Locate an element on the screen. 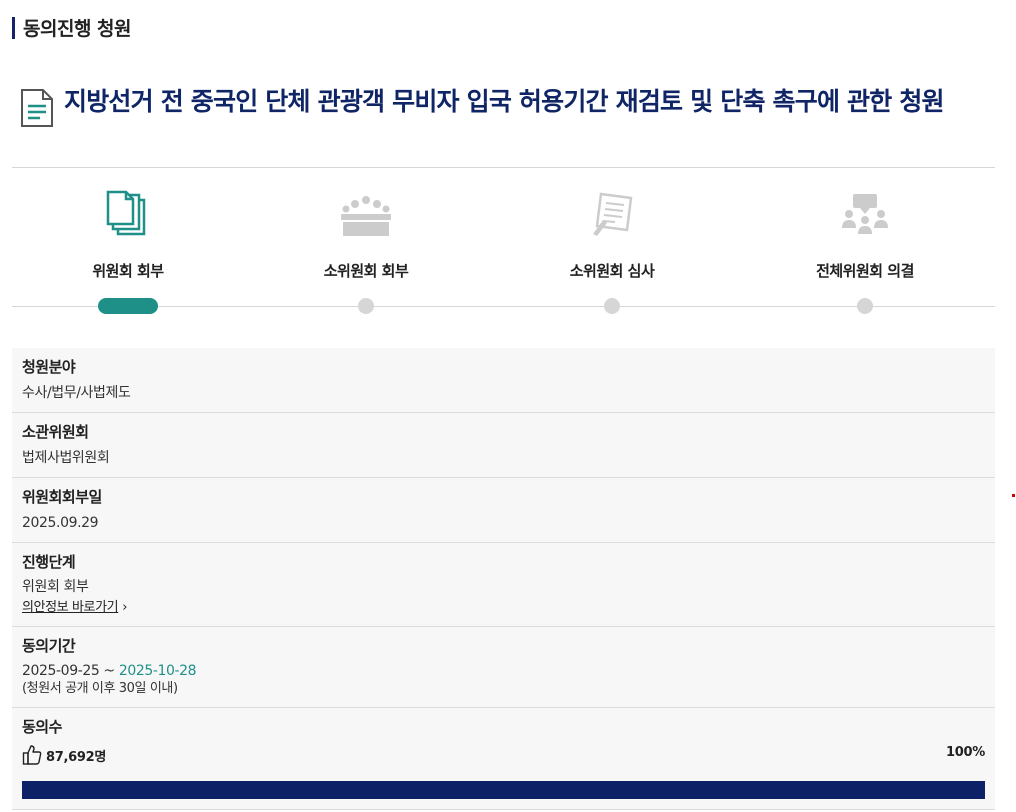  agree-progress-fill is located at coordinates (503, 790).